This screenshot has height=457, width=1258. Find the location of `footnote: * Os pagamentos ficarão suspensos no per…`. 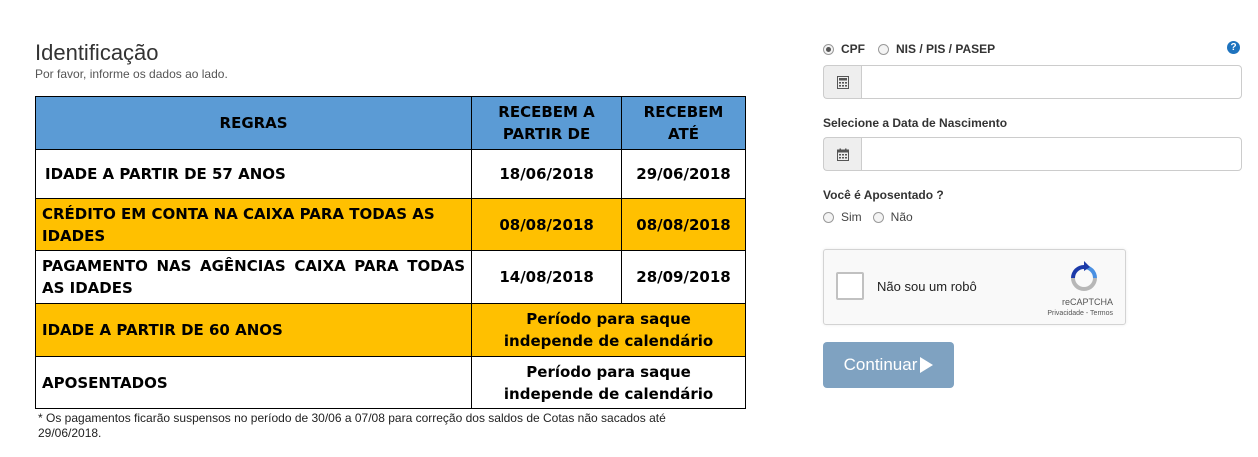

footnote: * Os pagamentos ficarão suspensos no per… is located at coordinates (352, 425).